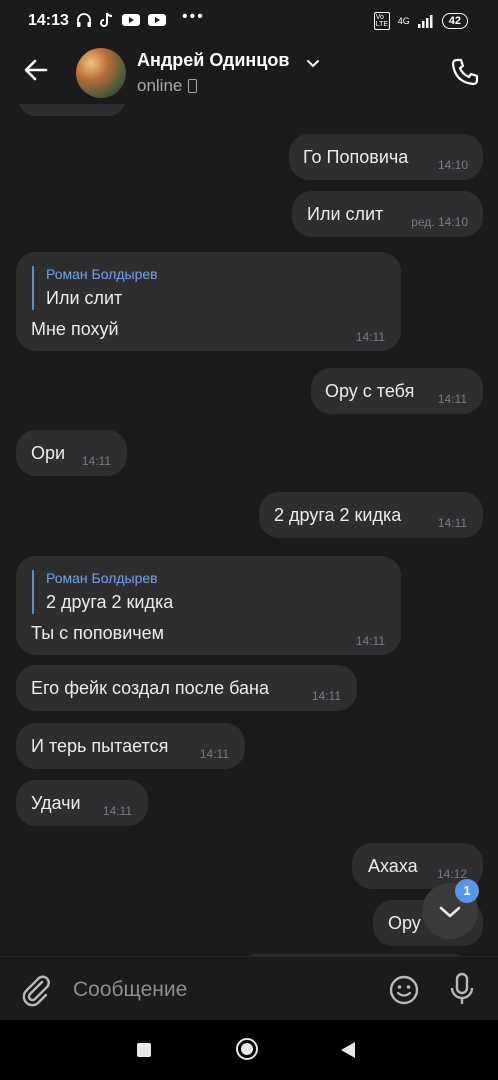 This screenshot has width=498, height=1080. Describe the element at coordinates (100, 746) in the screenshot. I see `message-text: И терь пытается` at that location.